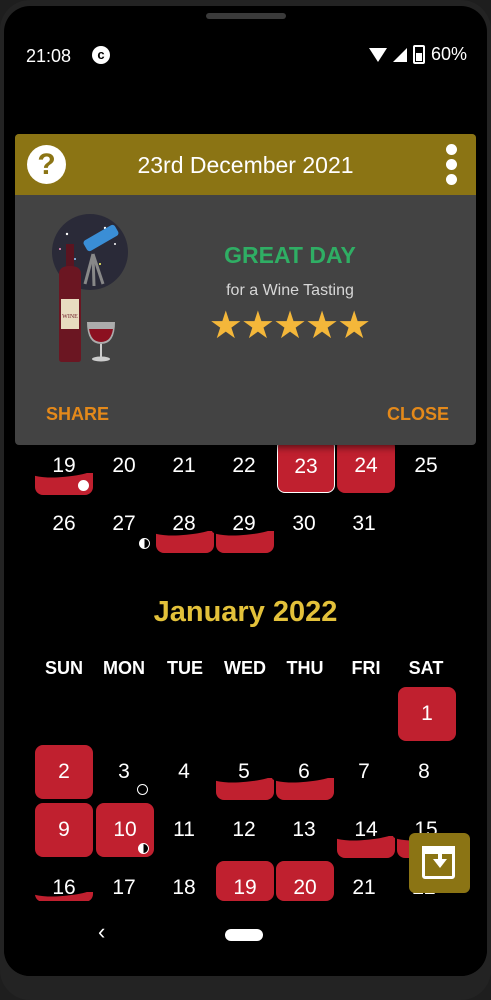 This screenshot has width=491, height=1000. Describe the element at coordinates (90, 288) in the screenshot. I see `wine-telescope-illustration: WINE` at that location.